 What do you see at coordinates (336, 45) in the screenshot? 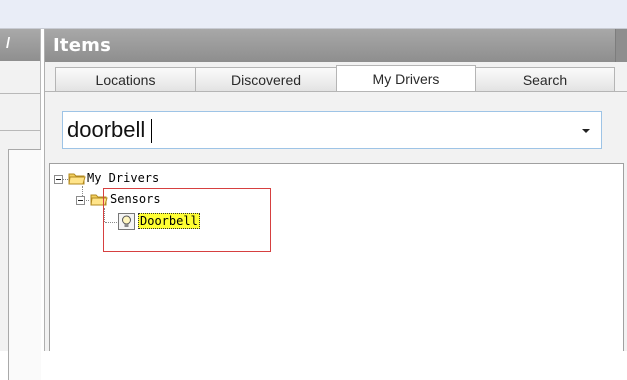
I see `items-panel-header: Items` at bounding box center [336, 45].